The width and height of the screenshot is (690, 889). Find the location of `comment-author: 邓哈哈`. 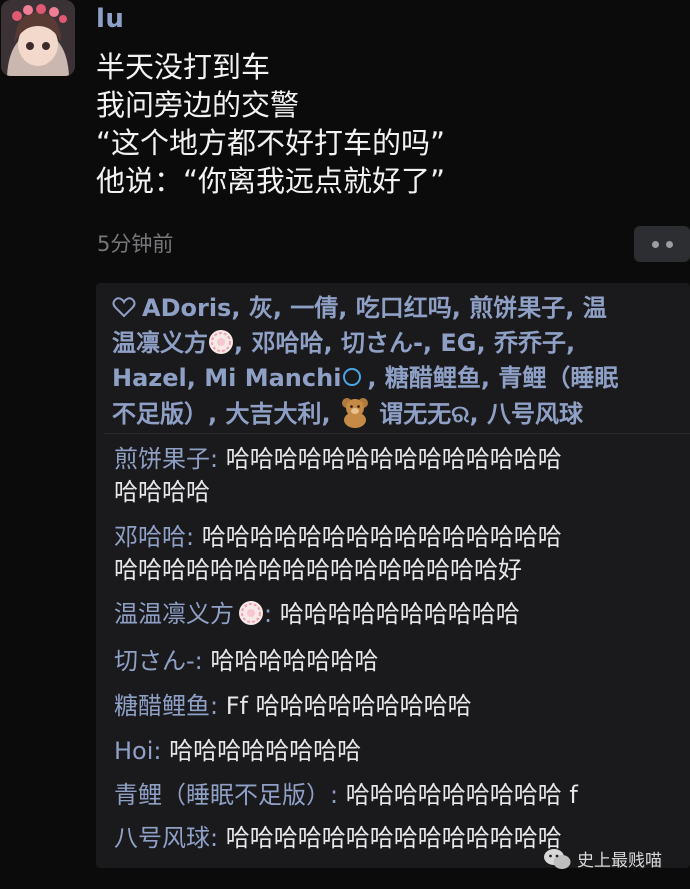

comment-author: 邓哈哈 is located at coordinates (150, 537).